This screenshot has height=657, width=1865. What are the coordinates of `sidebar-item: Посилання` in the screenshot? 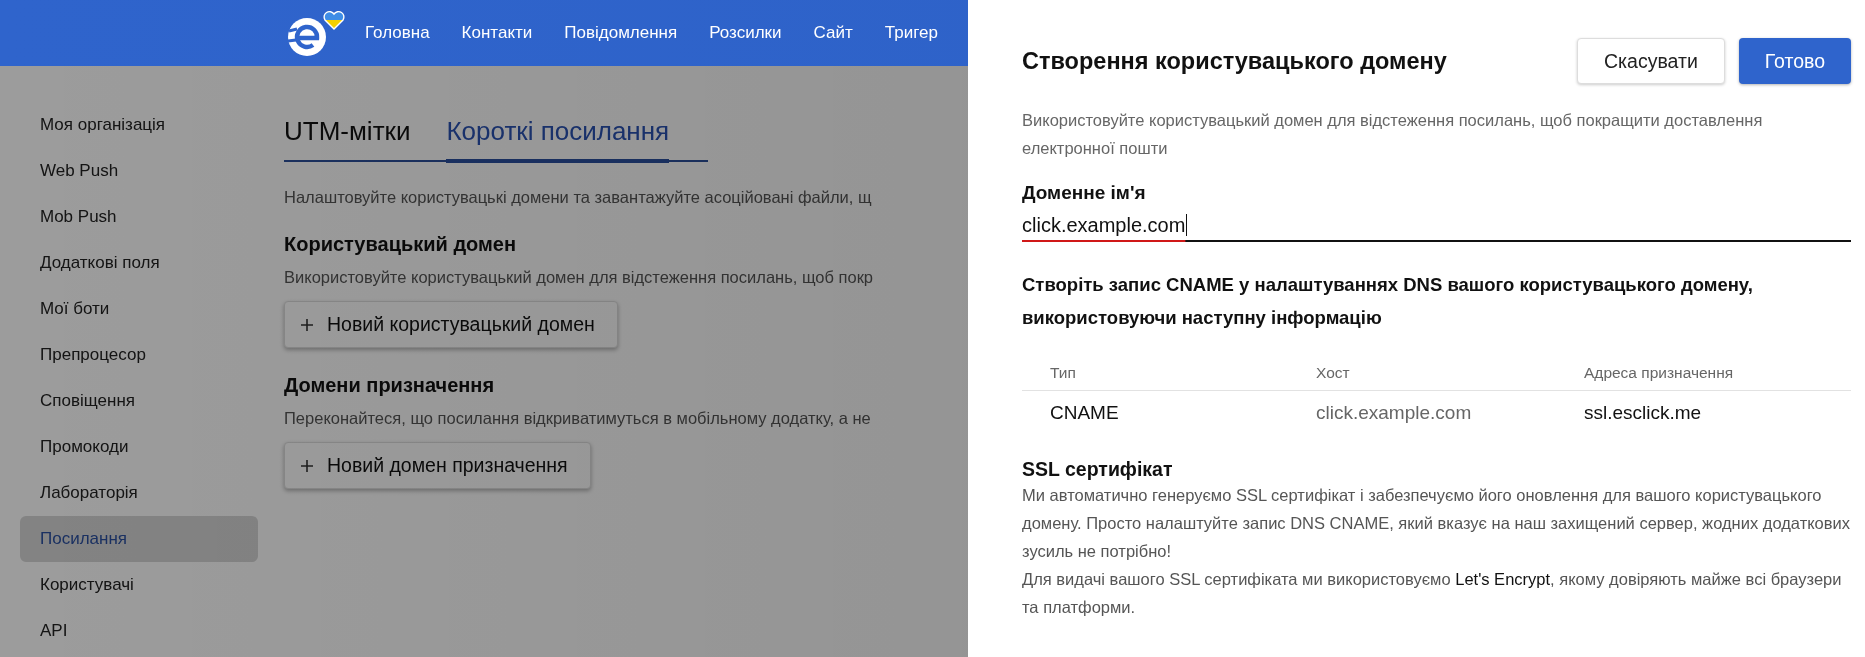 It's located at (139, 539).